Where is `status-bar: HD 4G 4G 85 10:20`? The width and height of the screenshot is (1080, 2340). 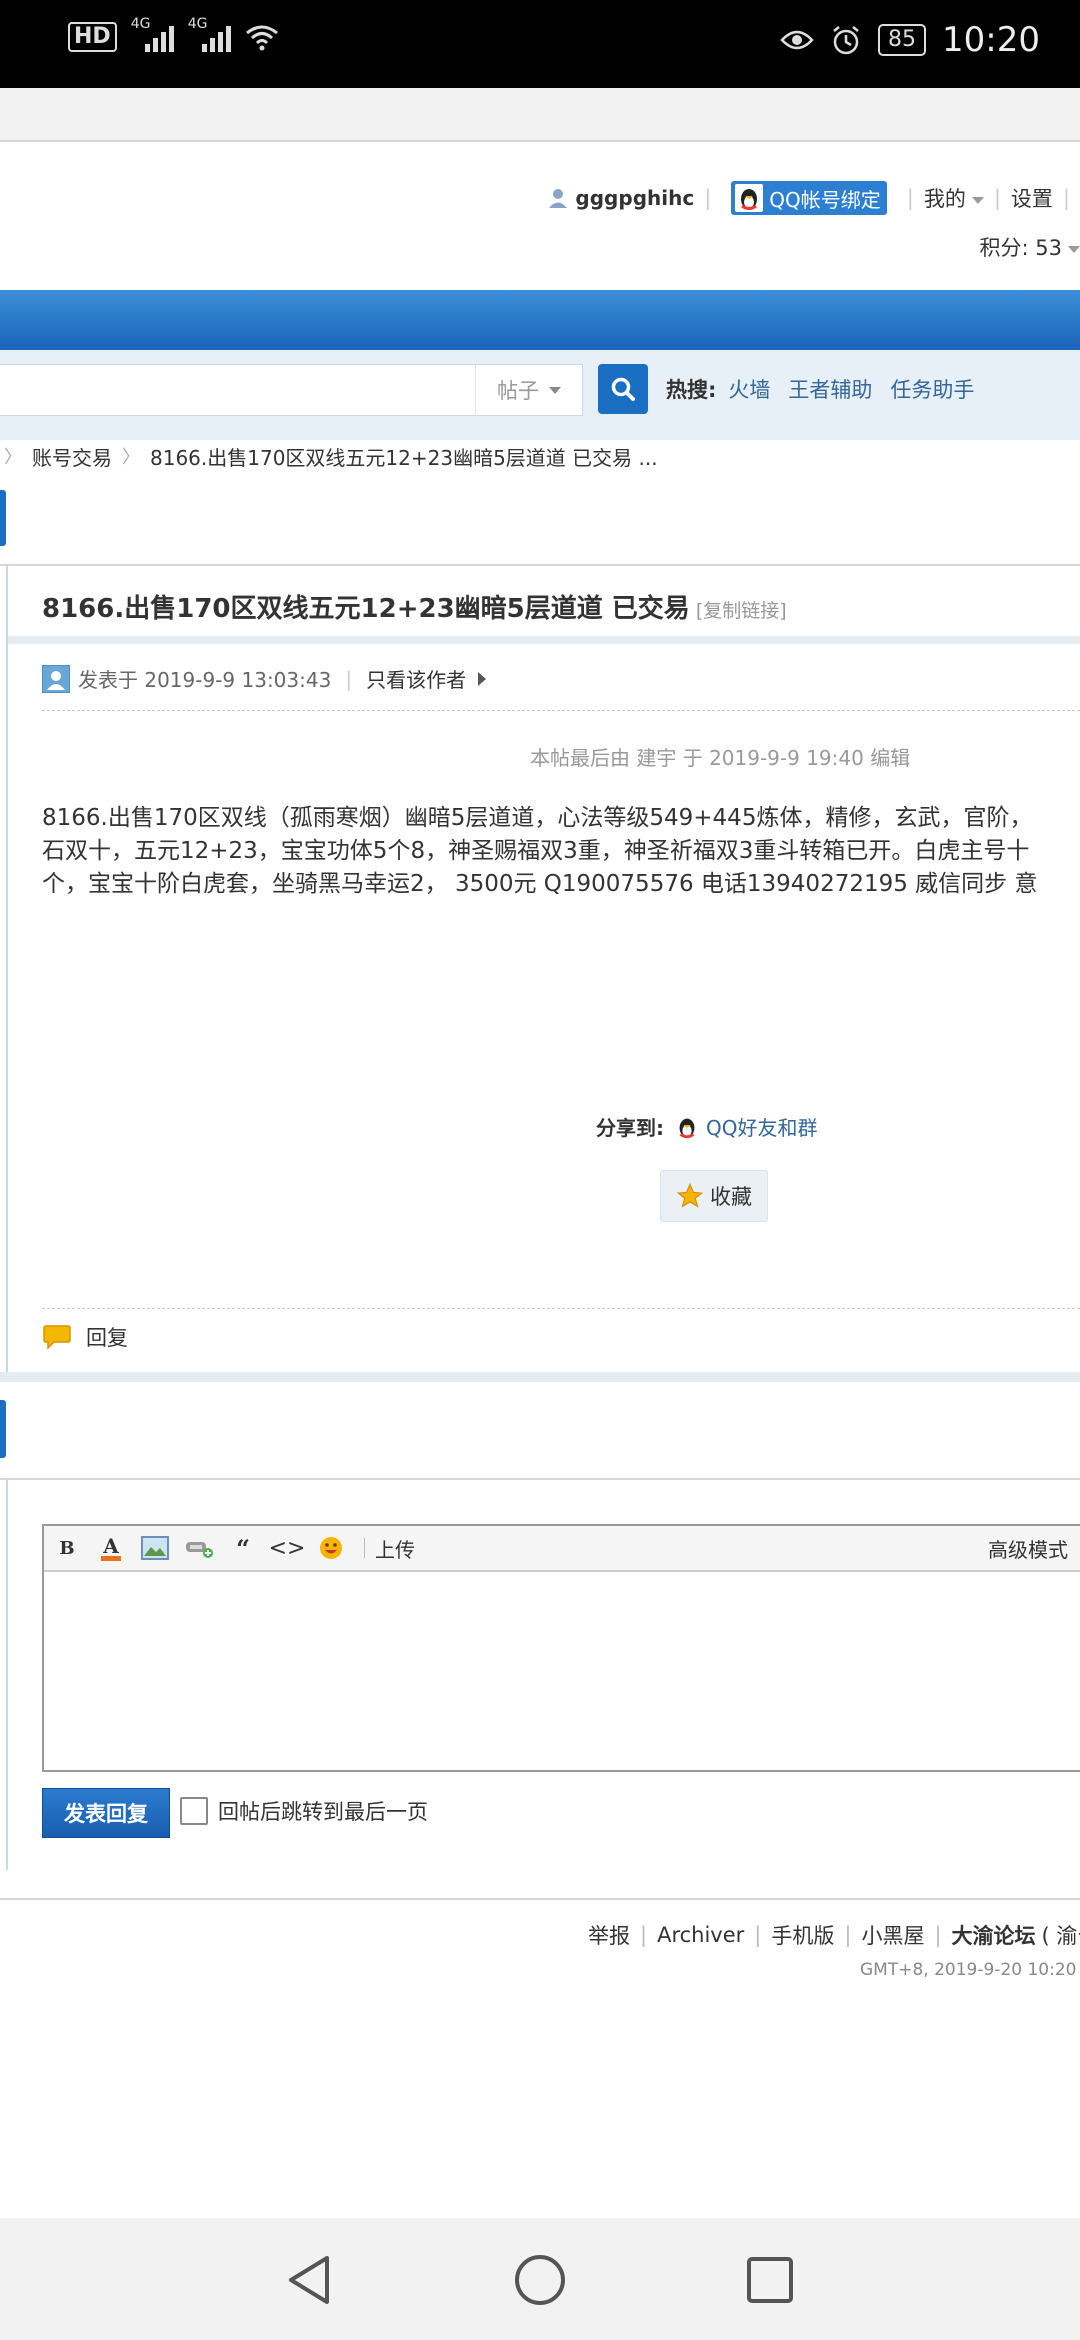
status-bar: HD 4G 4G 85 10:20 is located at coordinates (540, 44).